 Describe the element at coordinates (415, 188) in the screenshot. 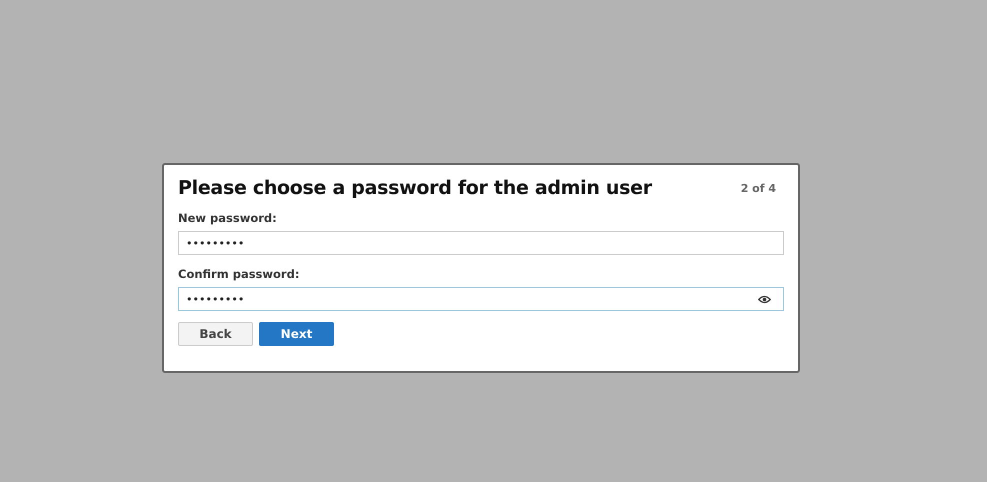

I see `dialog-title: Please choose a password for the admin user` at that location.